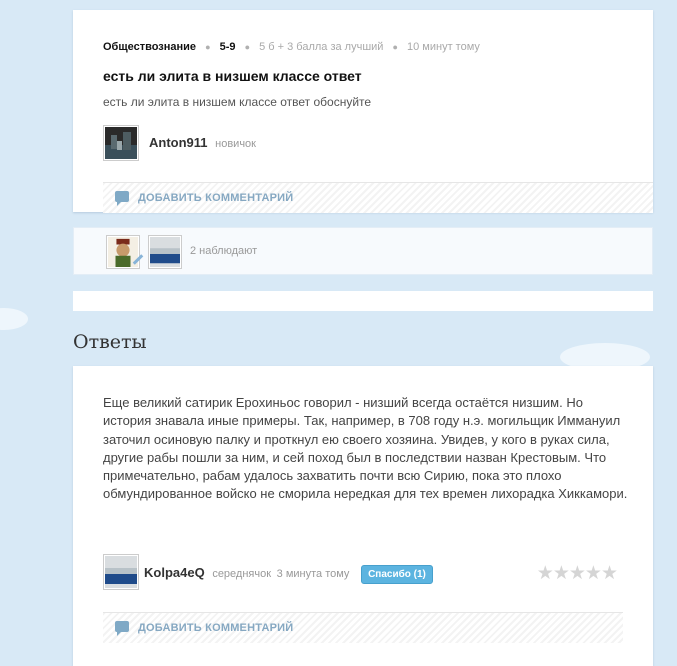 Image resolution: width=677 pixels, height=666 pixels. What do you see at coordinates (363, 251) in the screenshot?
I see `watchers-bar: 2 наблюдают` at bounding box center [363, 251].